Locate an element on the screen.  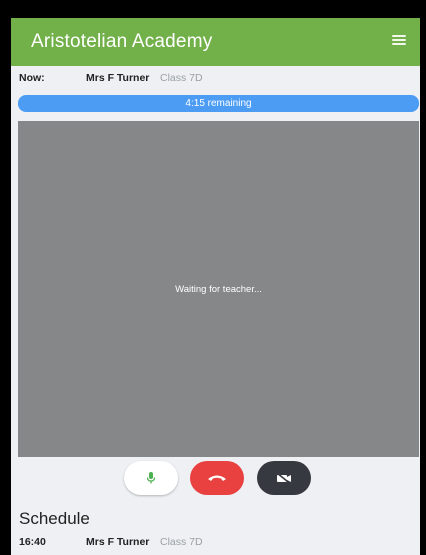
end-call-button is located at coordinates (217, 478).